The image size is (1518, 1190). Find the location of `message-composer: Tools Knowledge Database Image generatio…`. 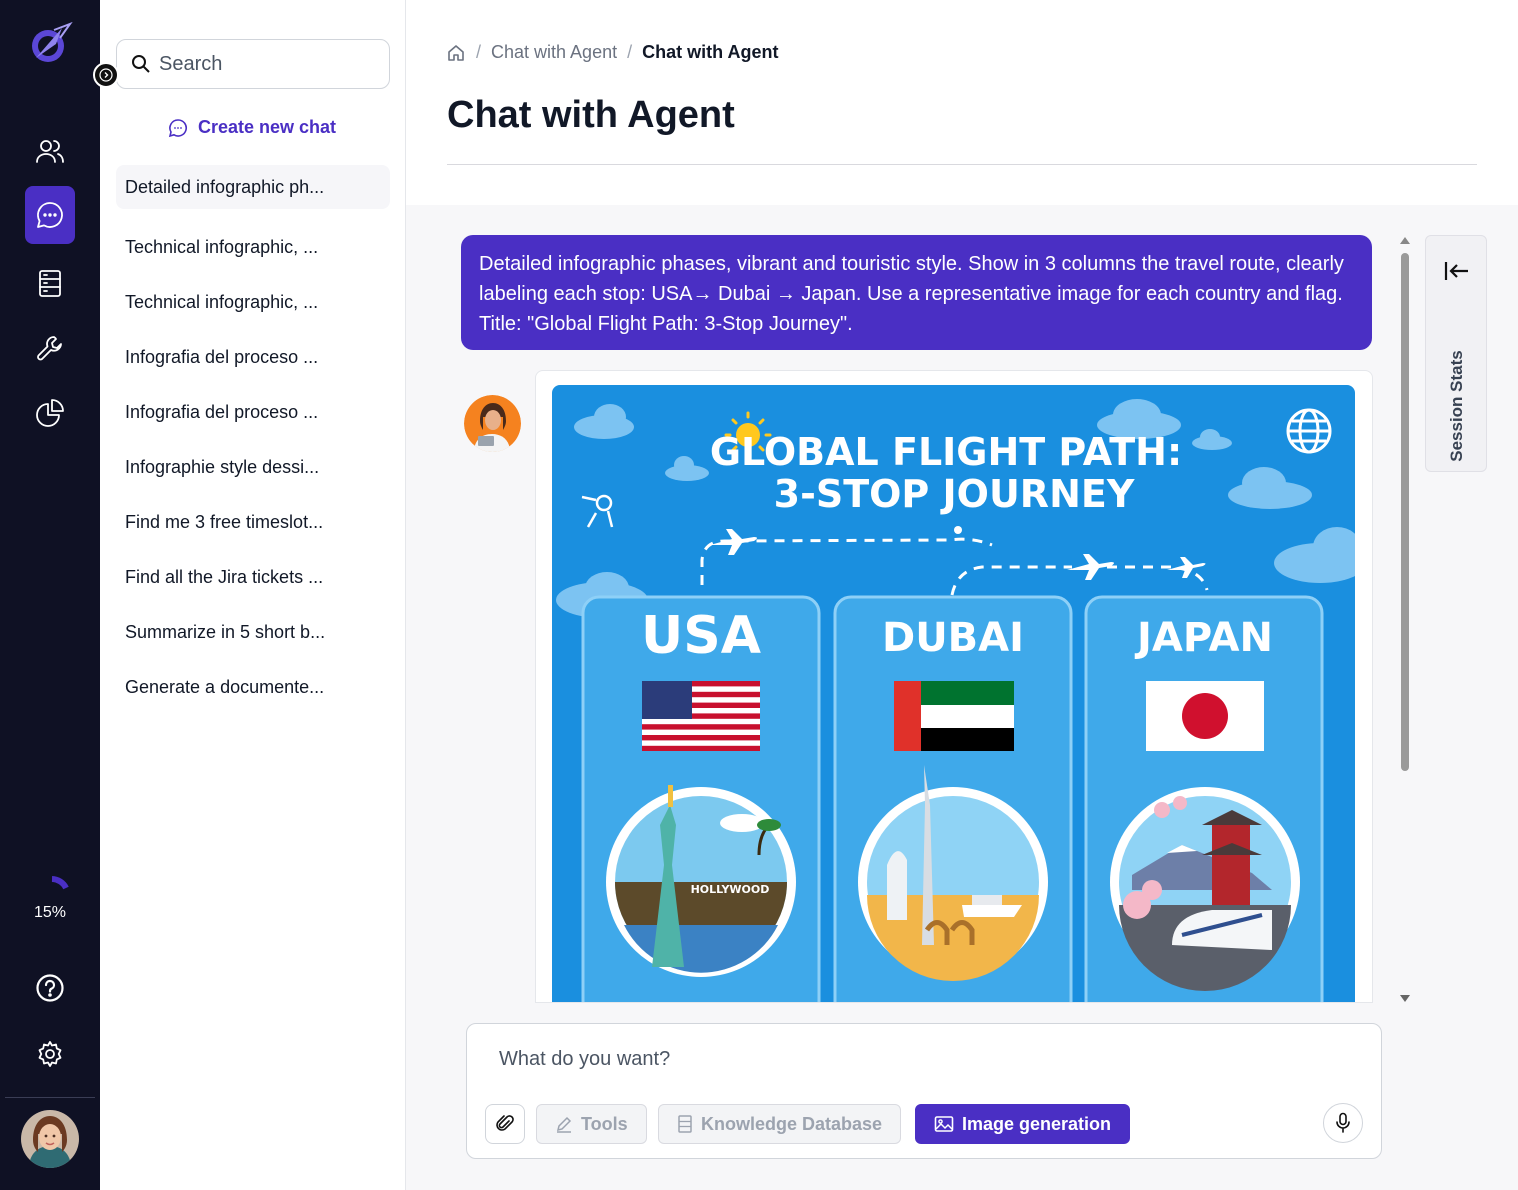

message-composer: Tools Knowledge Database Image generatio… is located at coordinates (924, 1091).